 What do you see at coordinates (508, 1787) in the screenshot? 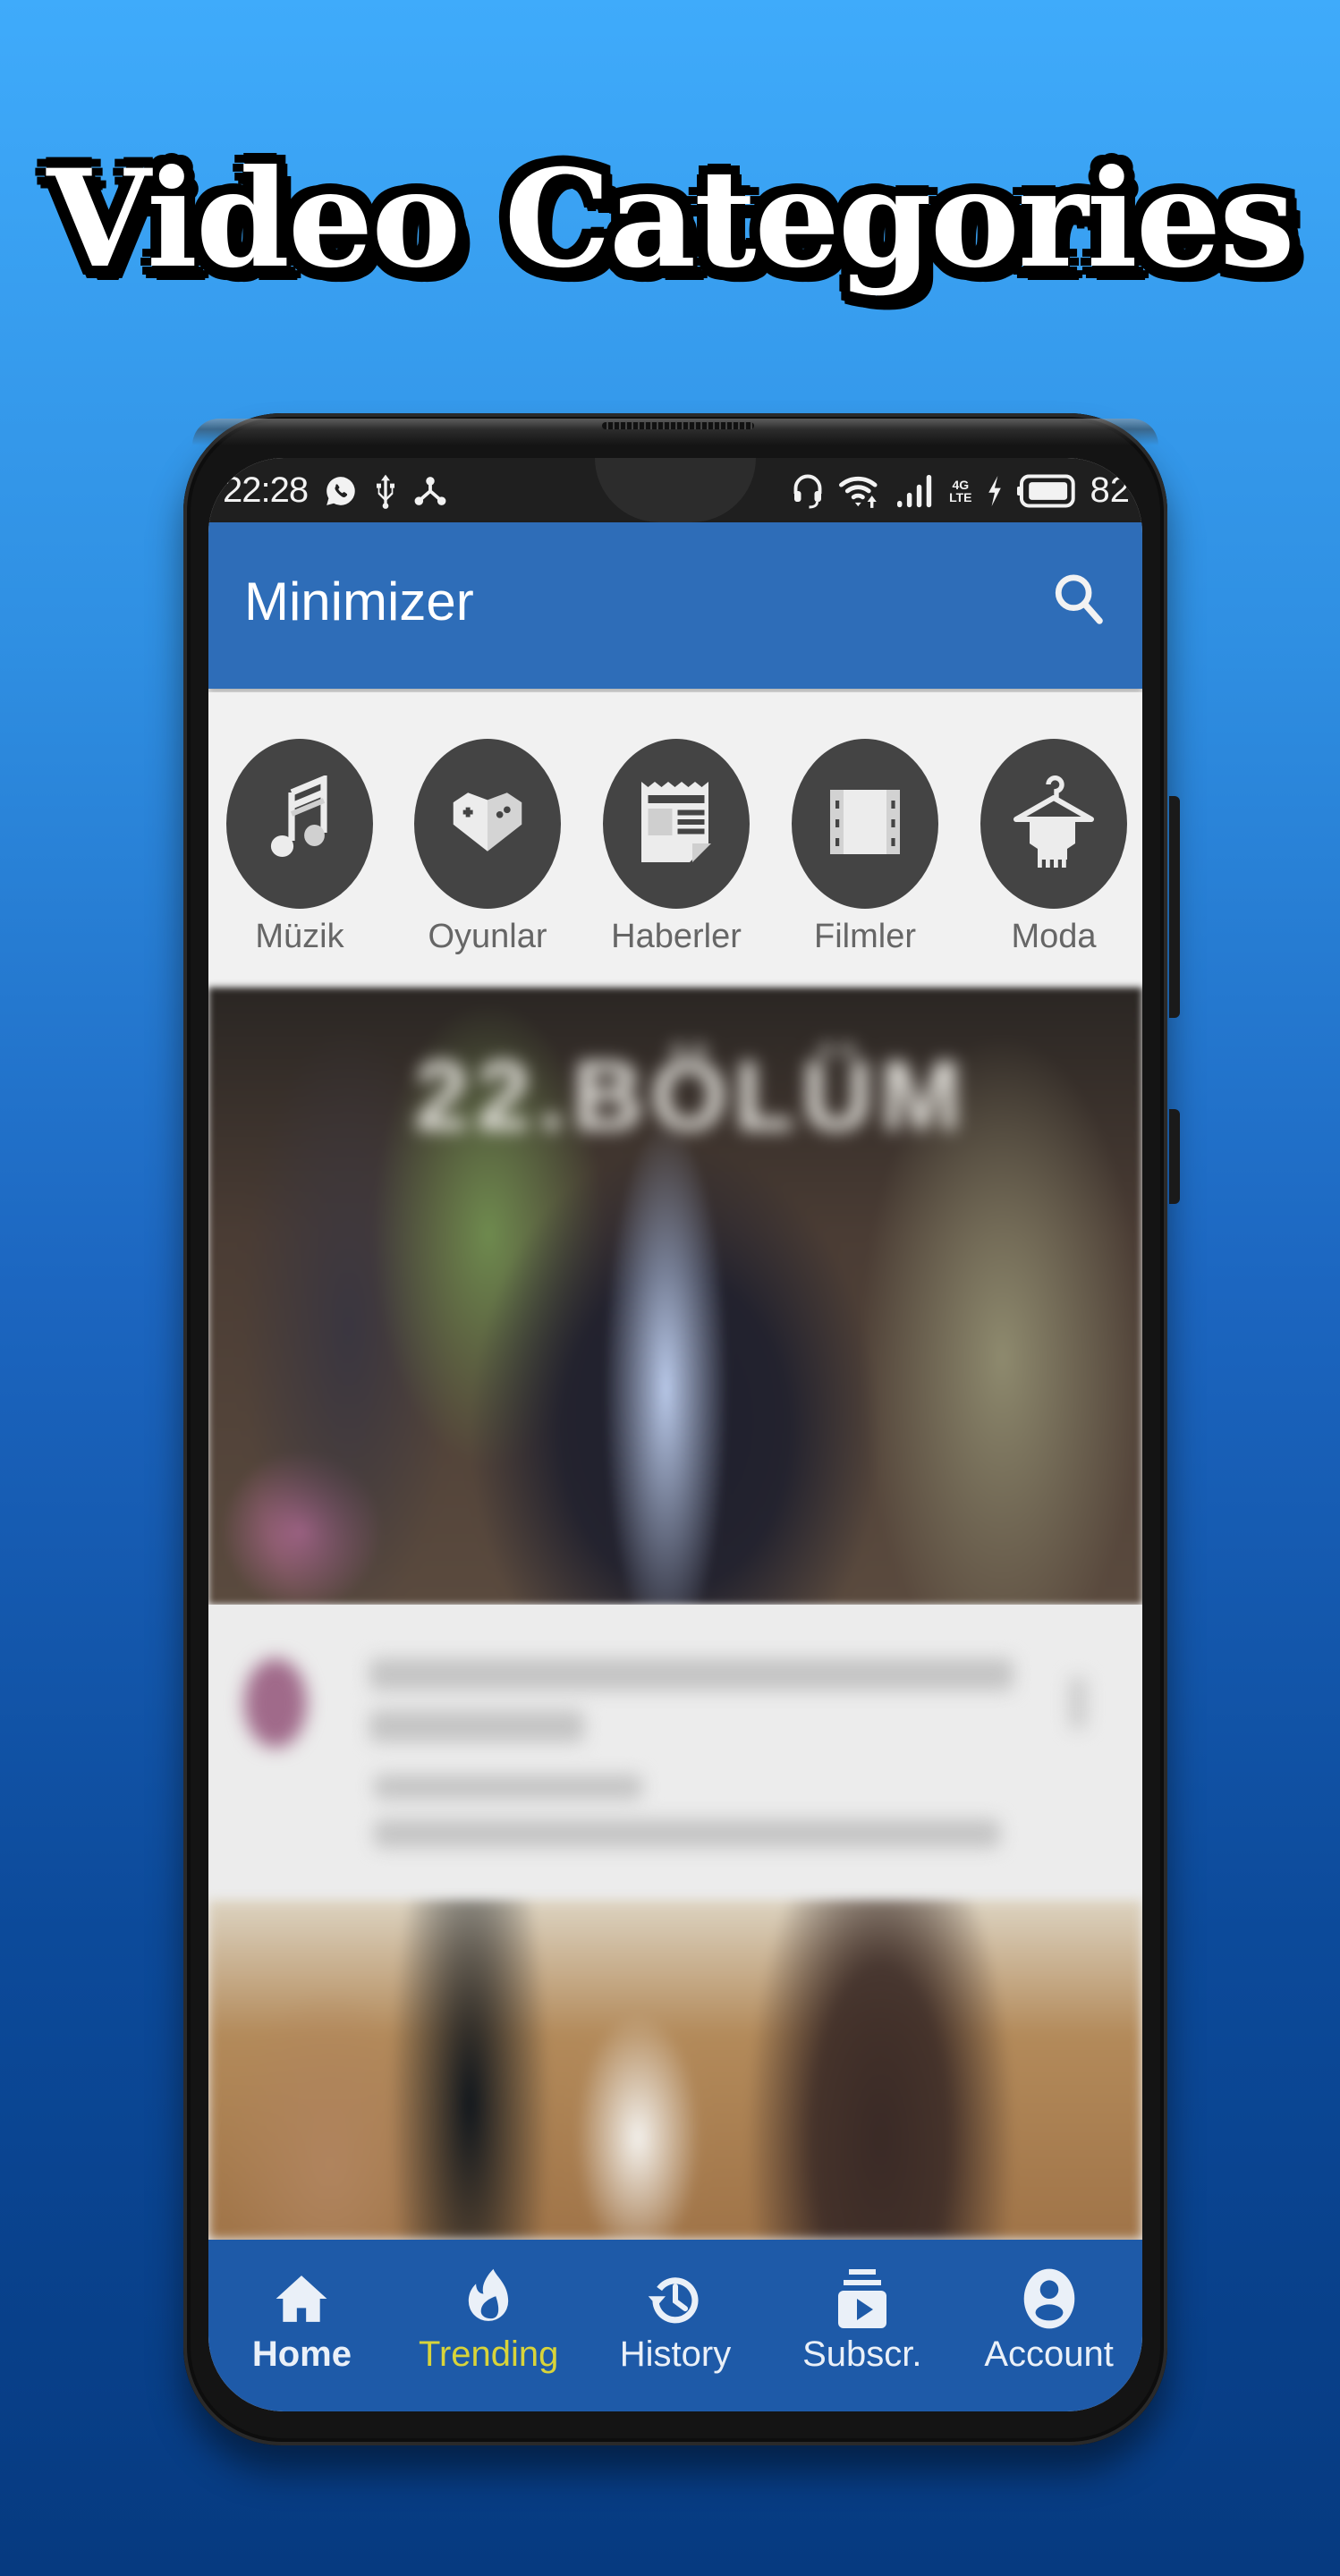
I see `channel-name-placeholder` at bounding box center [508, 1787].